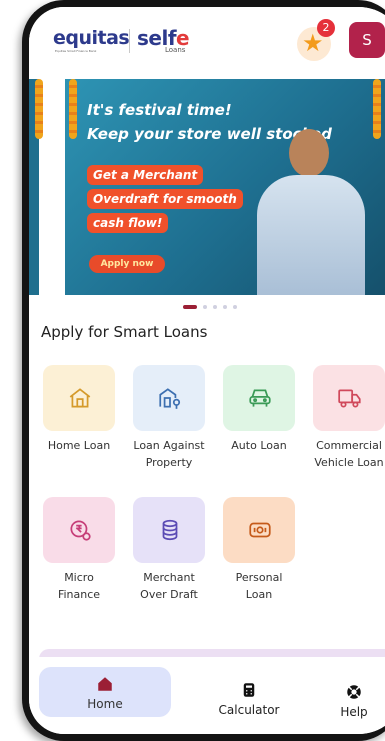 The image size is (385, 741). What do you see at coordinates (175, 50) in the screenshot?
I see `app-subtitle: Loans` at bounding box center [175, 50].